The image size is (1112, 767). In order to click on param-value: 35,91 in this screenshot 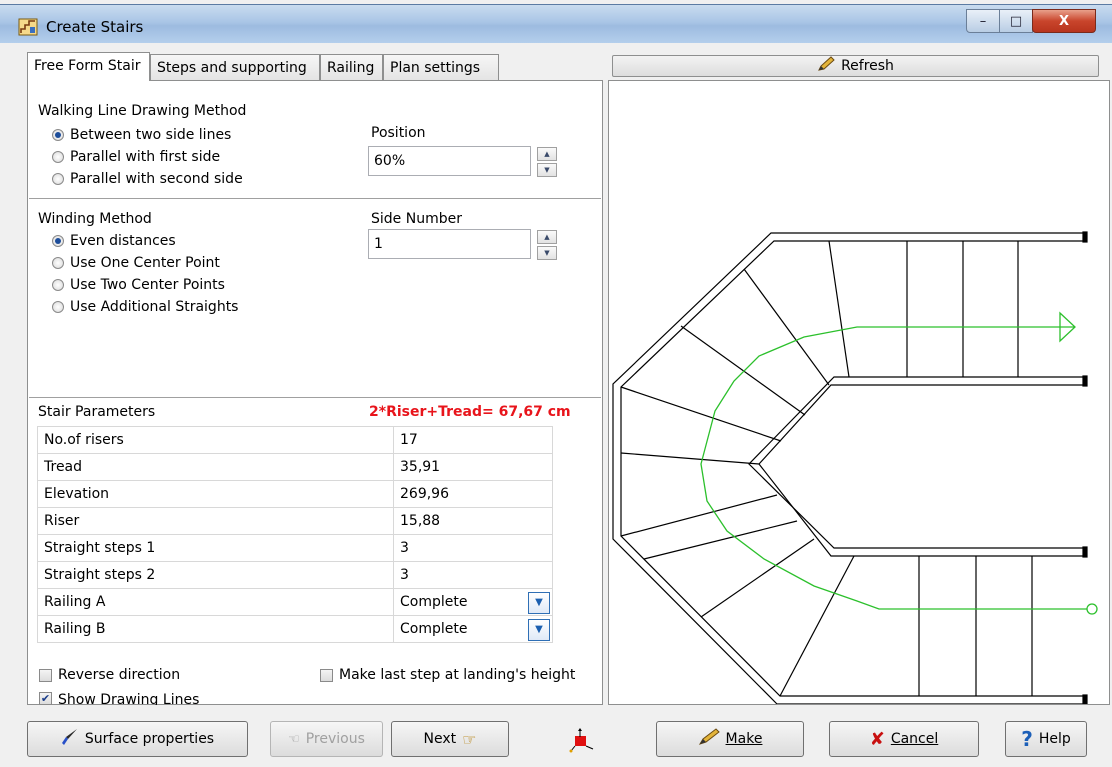, I will do `click(473, 467)`.